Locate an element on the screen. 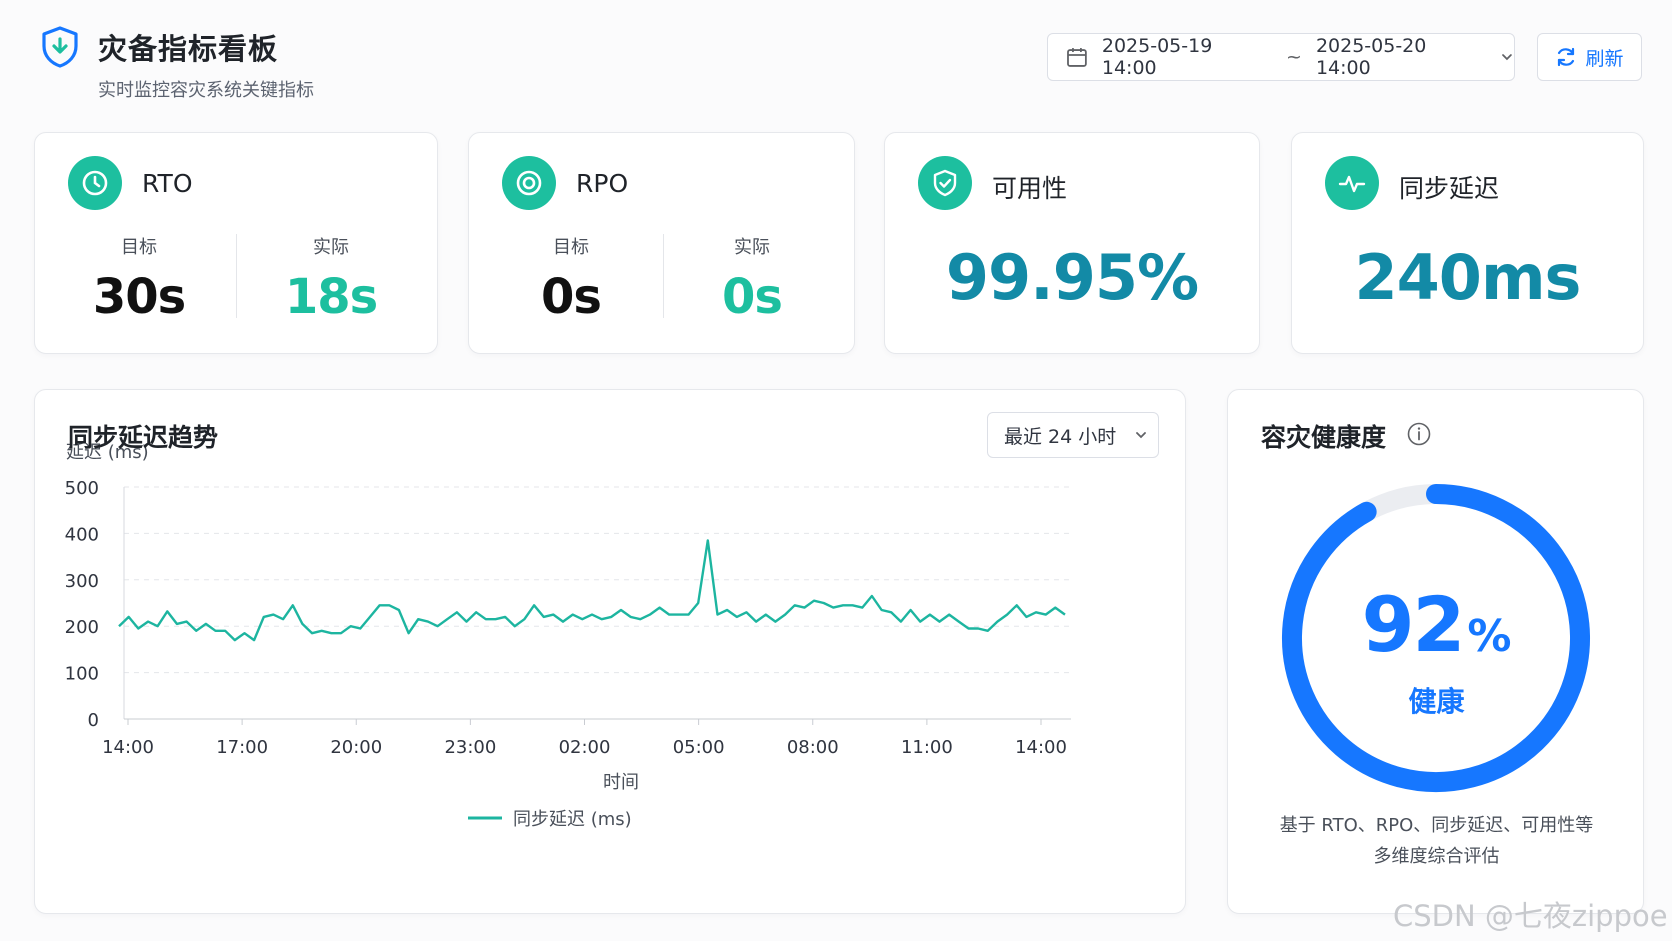 The width and height of the screenshot is (1672, 941). rpo-actual-value: 0s is located at coordinates (752, 297).